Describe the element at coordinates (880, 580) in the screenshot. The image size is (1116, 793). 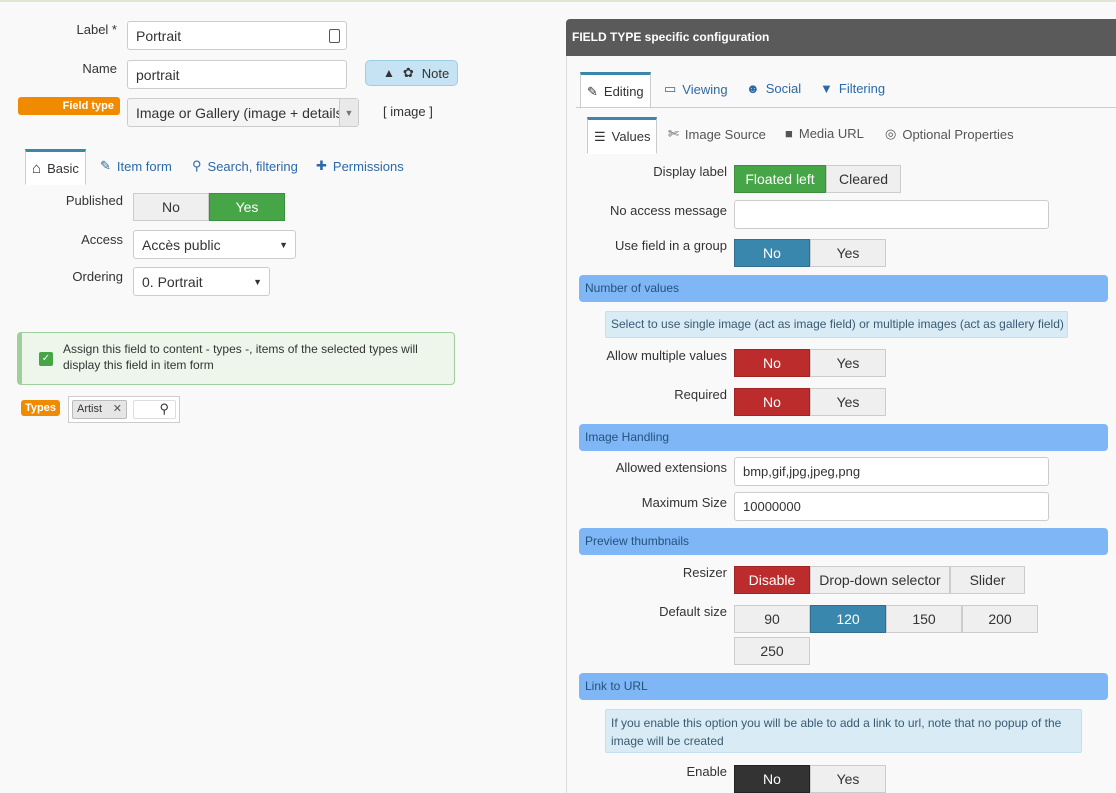
I see `resizer-dropdown-button: Drop-down selector` at that location.